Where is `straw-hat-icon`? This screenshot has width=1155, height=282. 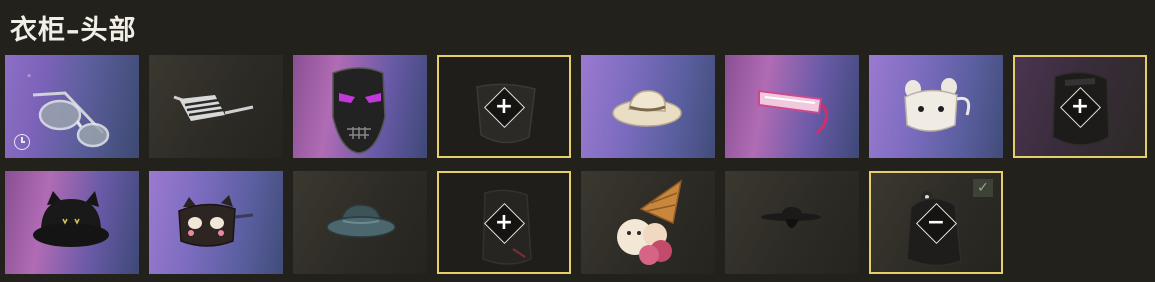 straw-hat-icon is located at coordinates (647, 108).